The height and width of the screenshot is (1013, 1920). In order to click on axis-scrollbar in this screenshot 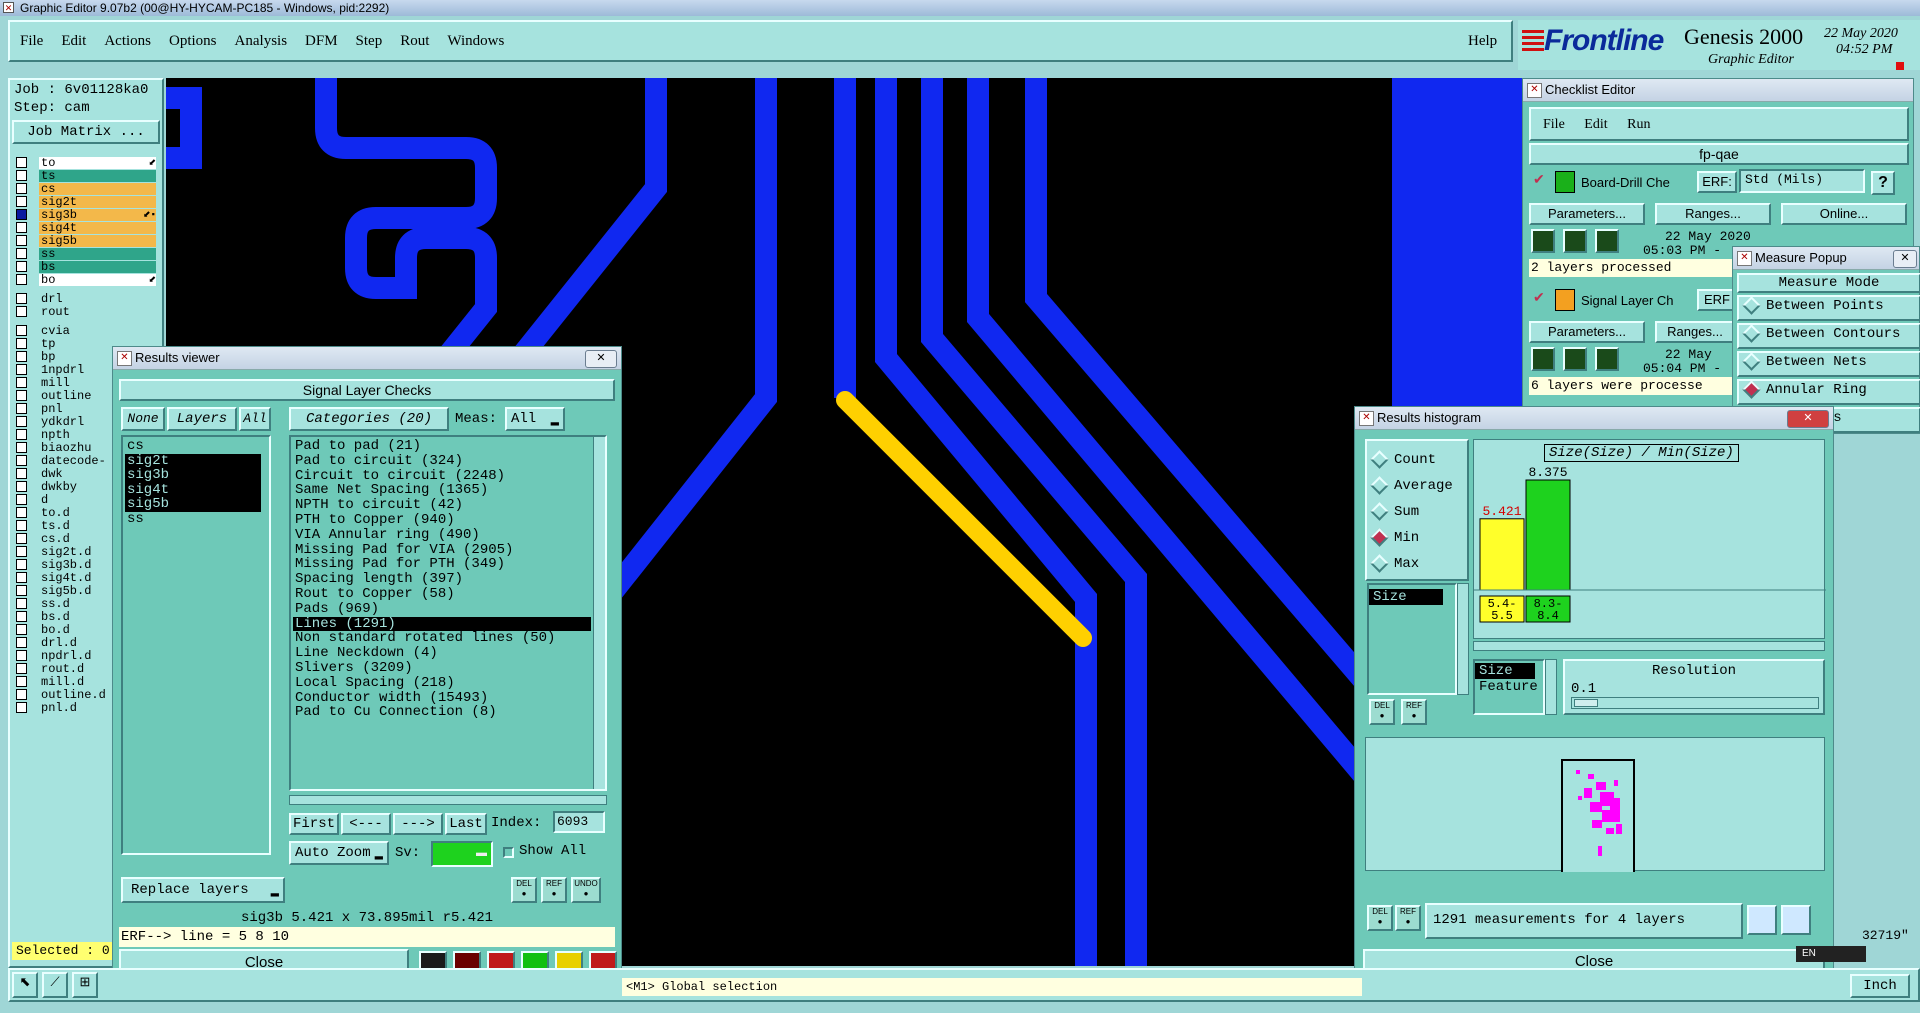, I will do `click(1551, 687)`.